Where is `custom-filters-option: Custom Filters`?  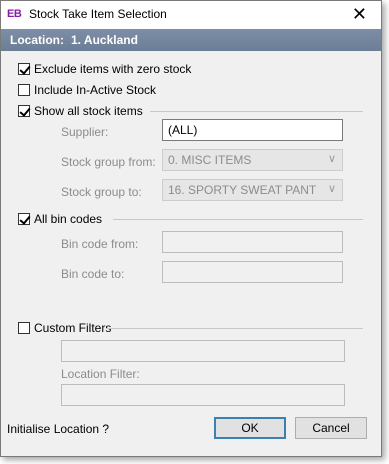 custom-filters-option: Custom Filters is located at coordinates (64, 328).